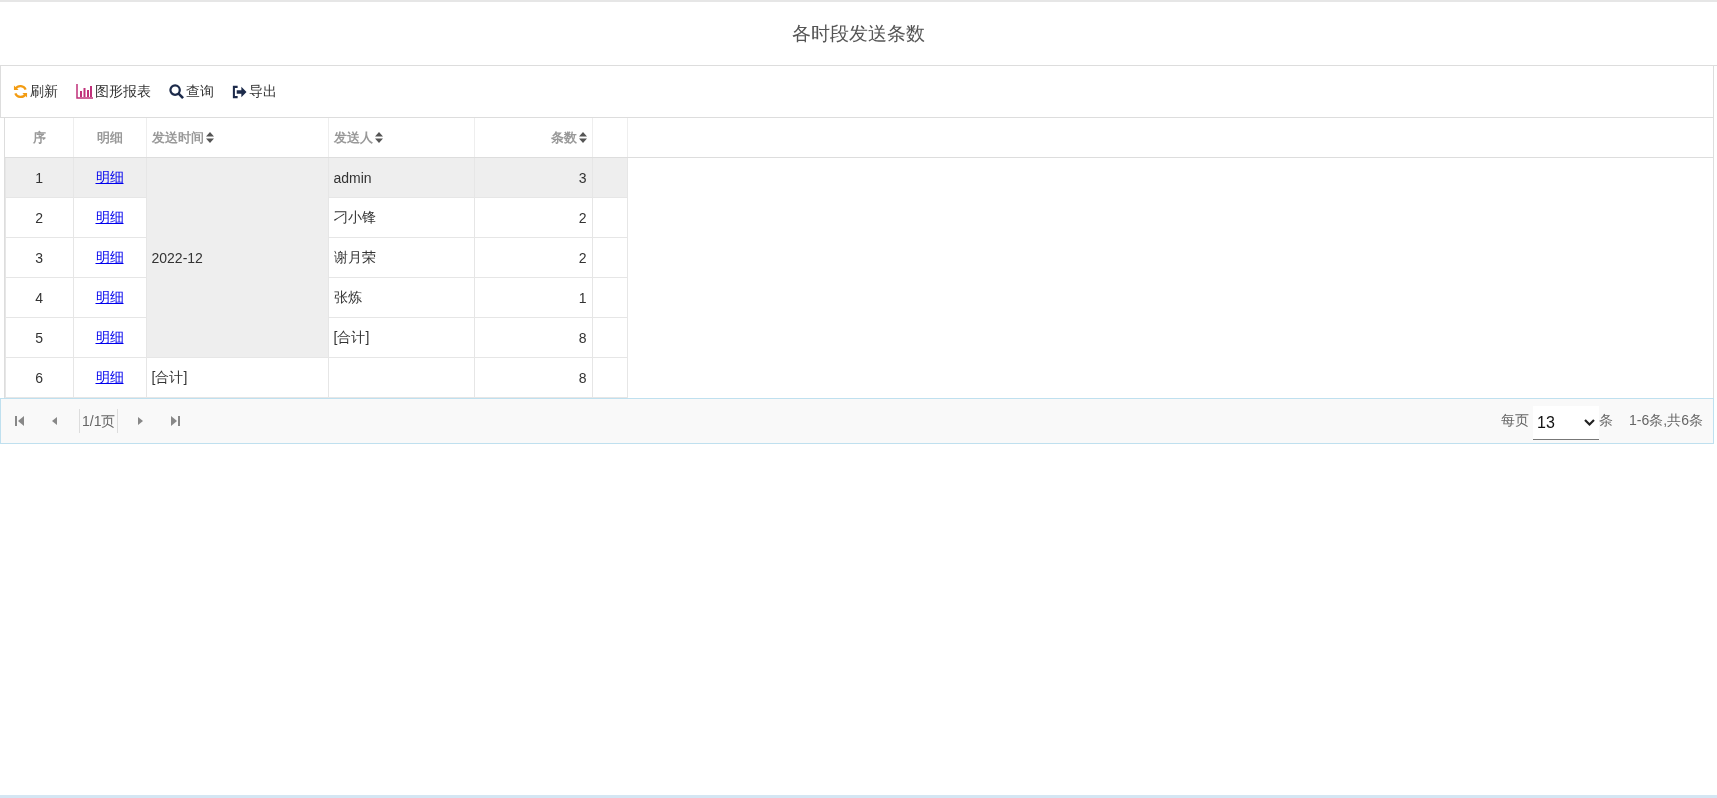 This screenshot has height=798, width=1717. Describe the element at coordinates (401, 297) in the screenshot. I see `table-cell: 张炼` at that location.